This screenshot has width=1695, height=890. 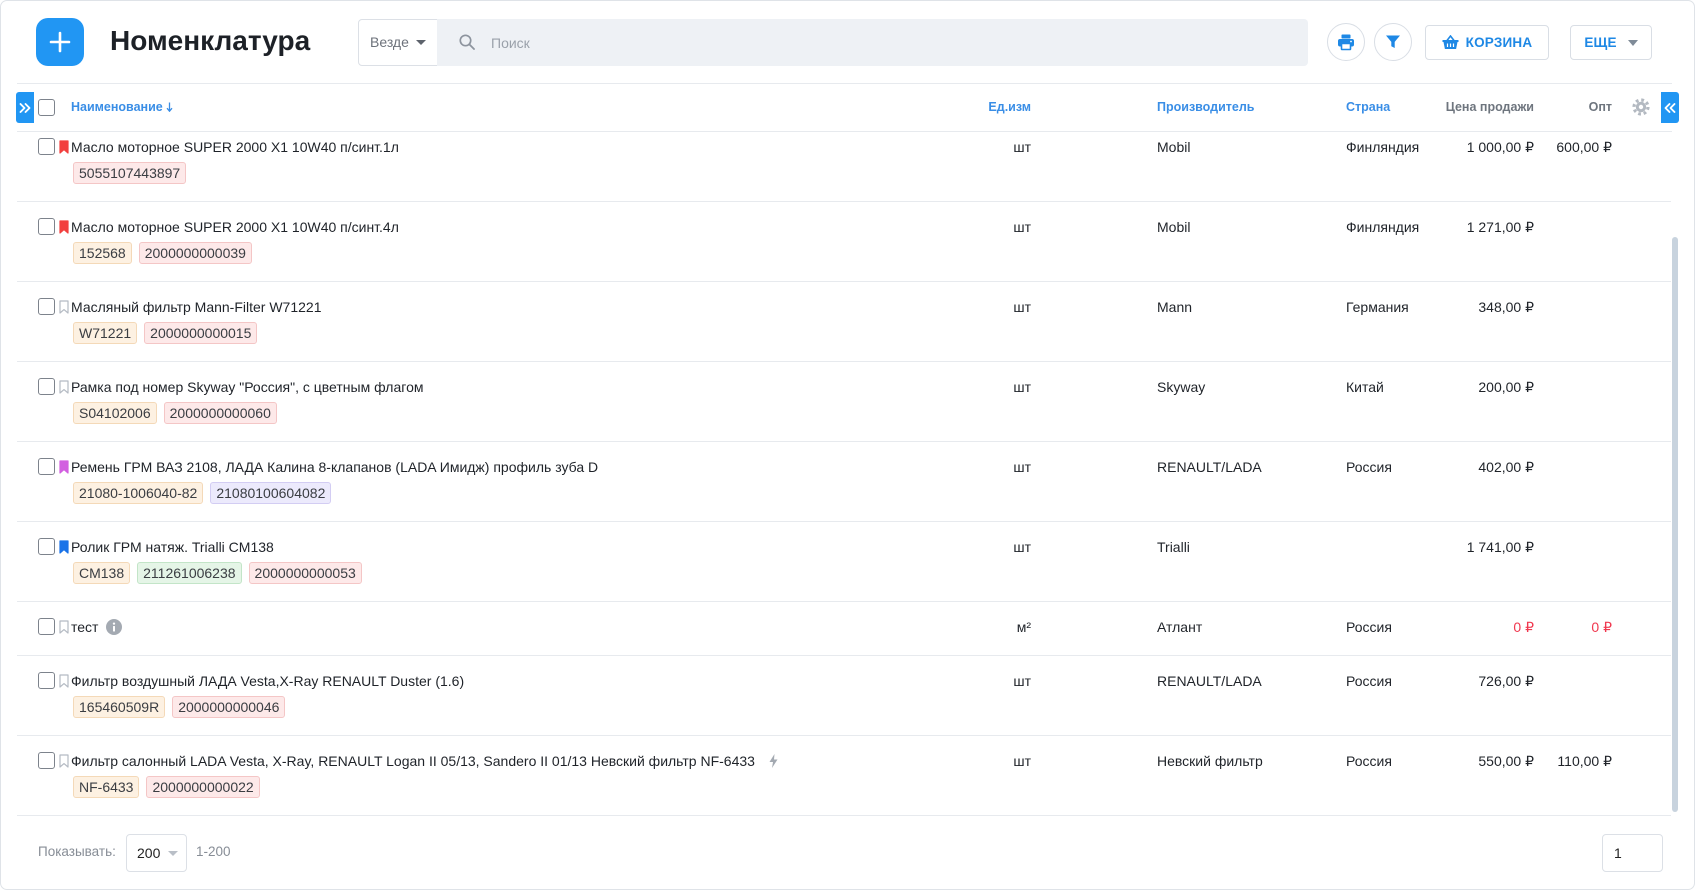 What do you see at coordinates (213, 851) in the screenshot?
I see `item-range: 1-200` at bounding box center [213, 851].